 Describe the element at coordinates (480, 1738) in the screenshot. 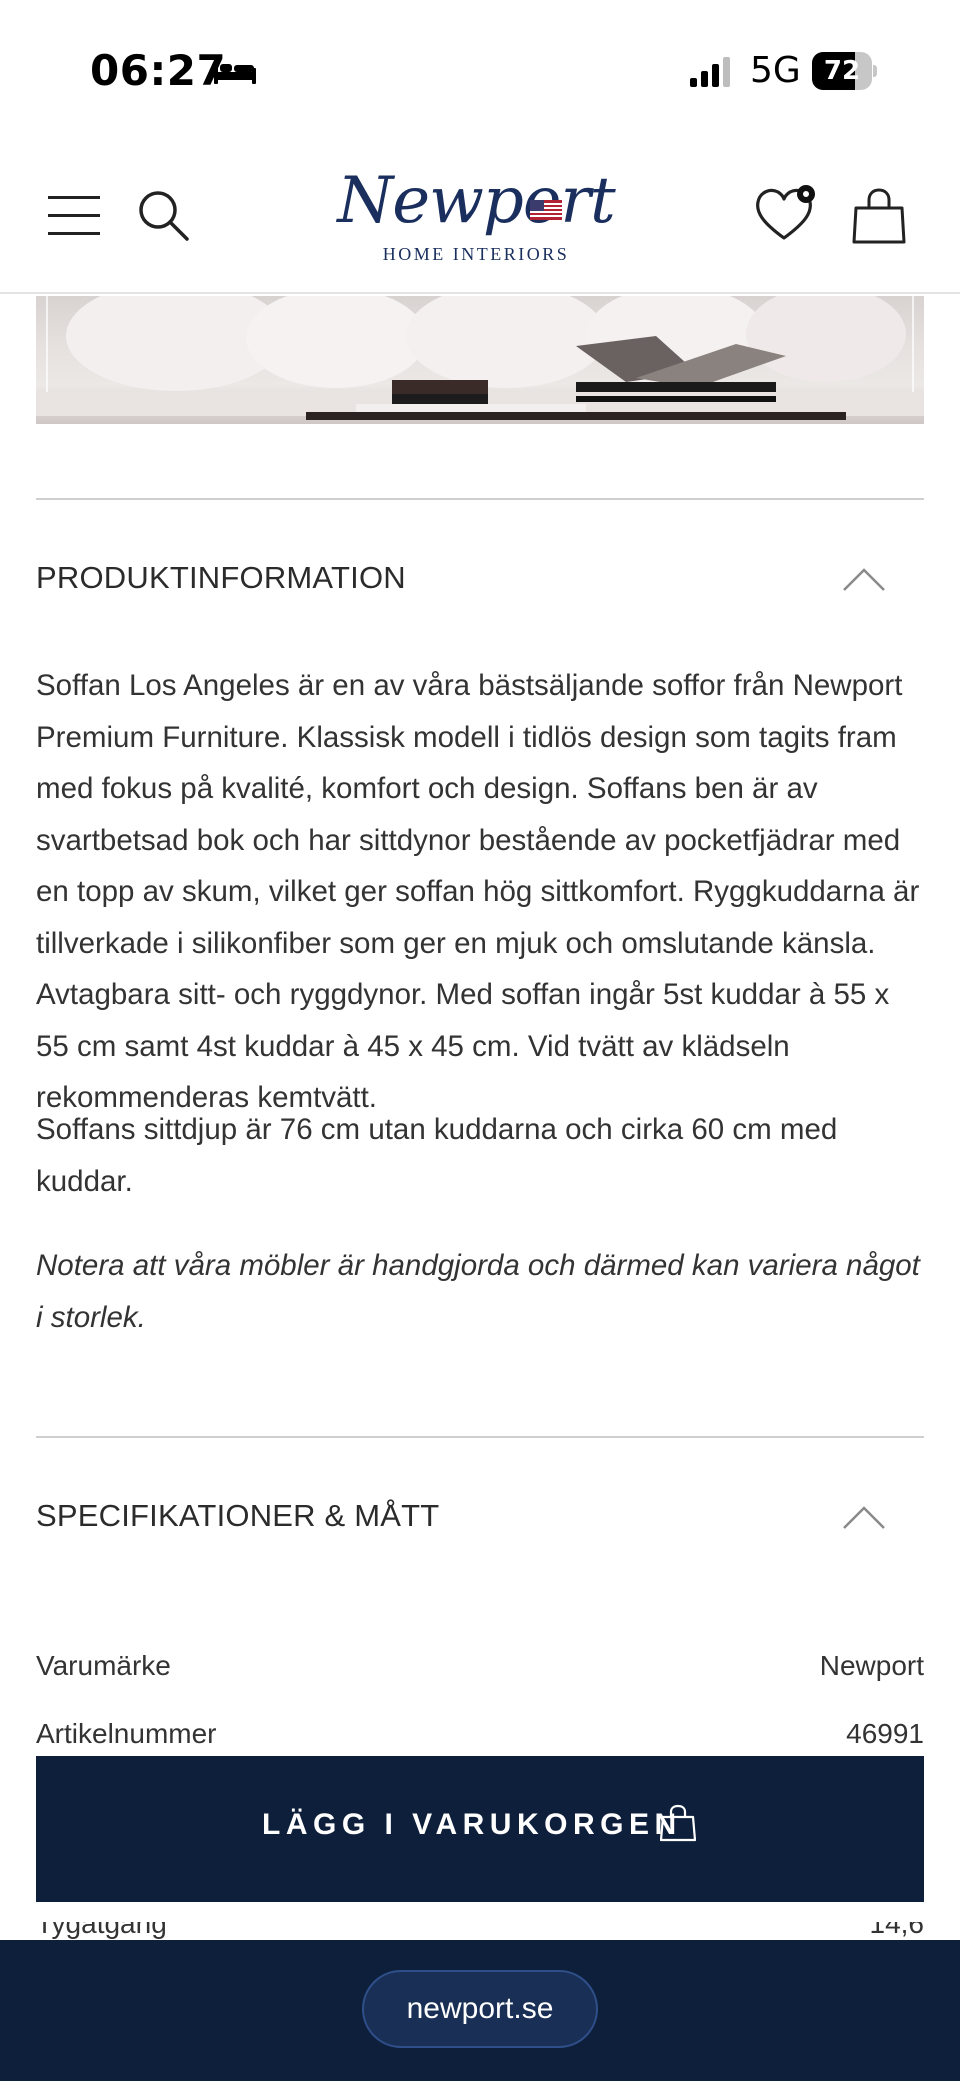

I see `spec-row-article-number: Artikelnummer 46991` at that location.